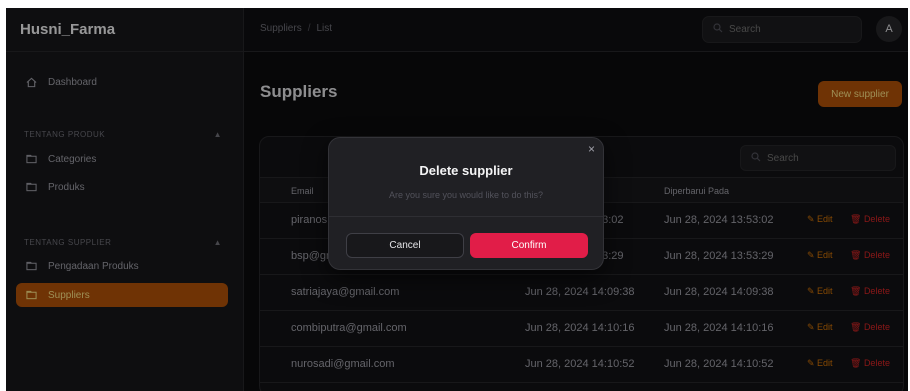  What do you see at coordinates (466, 216) in the screenshot?
I see `divider` at bounding box center [466, 216].